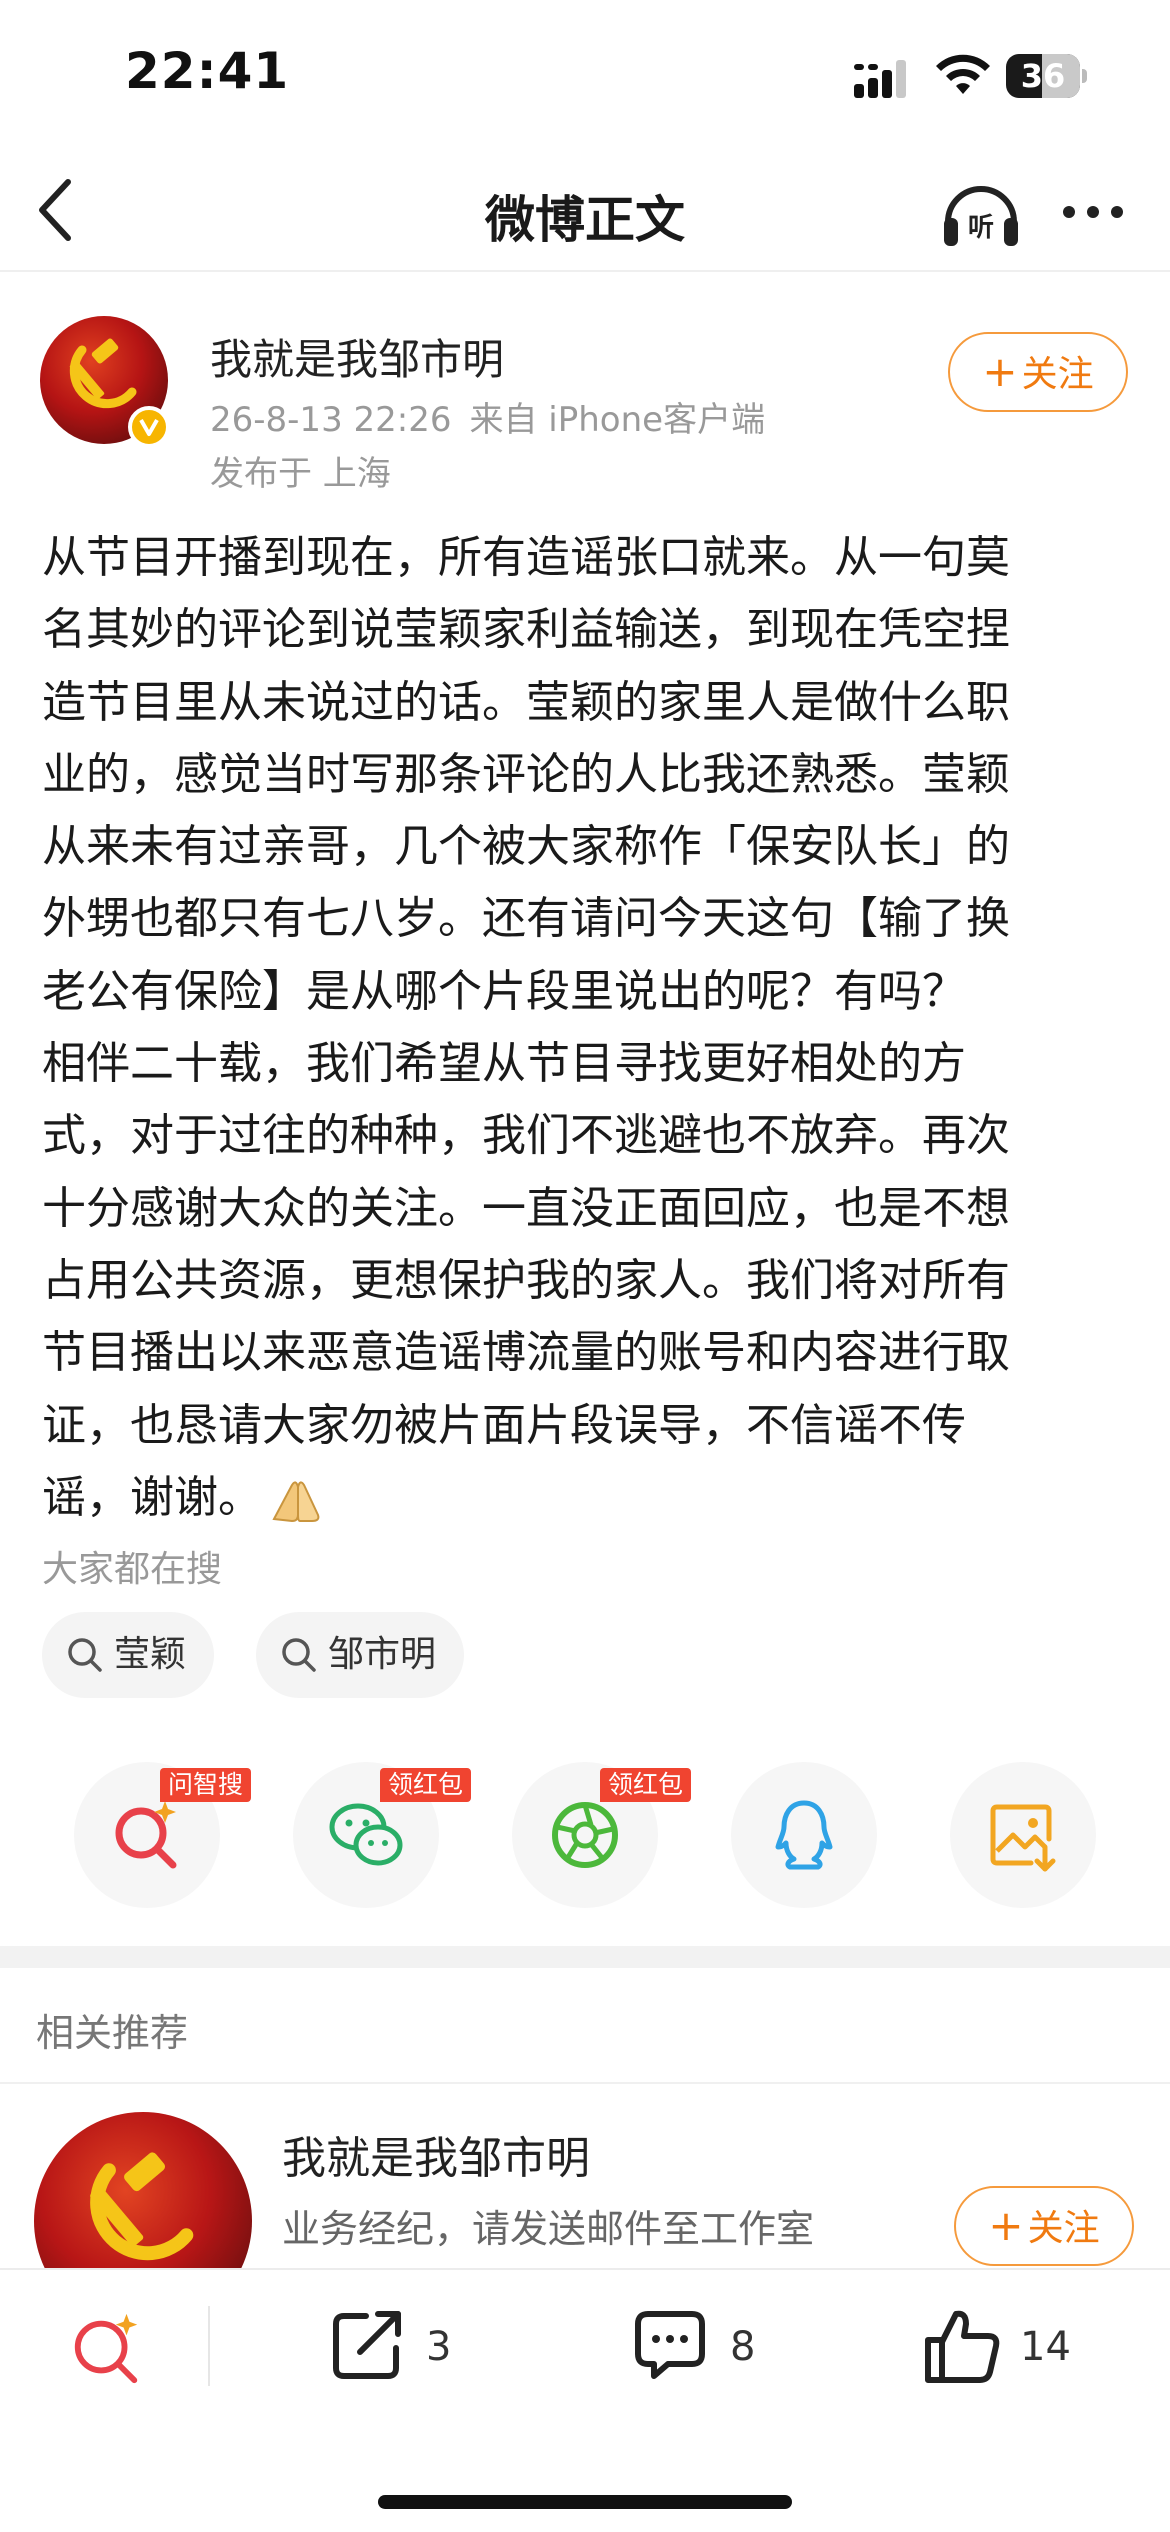 The width and height of the screenshot is (1170, 2532). What do you see at coordinates (585, 2502) in the screenshot?
I see `home-indicator` at bounding box center [585, 2502].